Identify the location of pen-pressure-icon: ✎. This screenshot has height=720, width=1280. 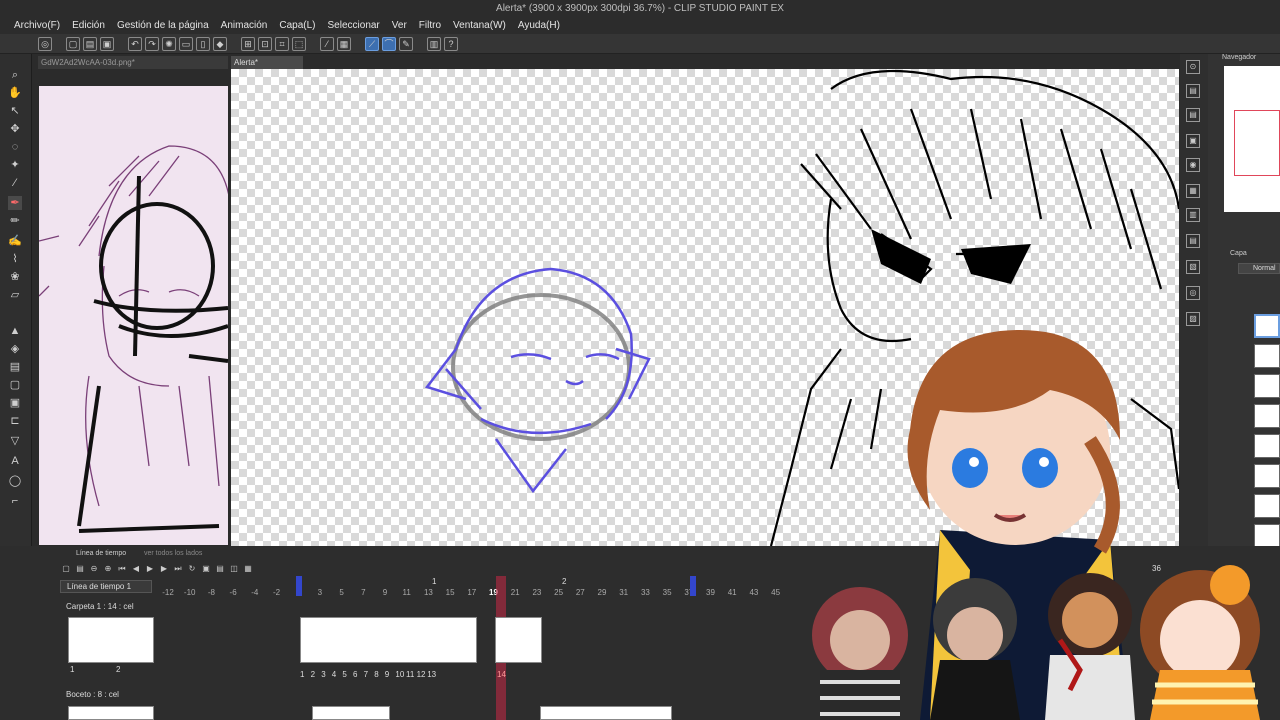
(406, 43).